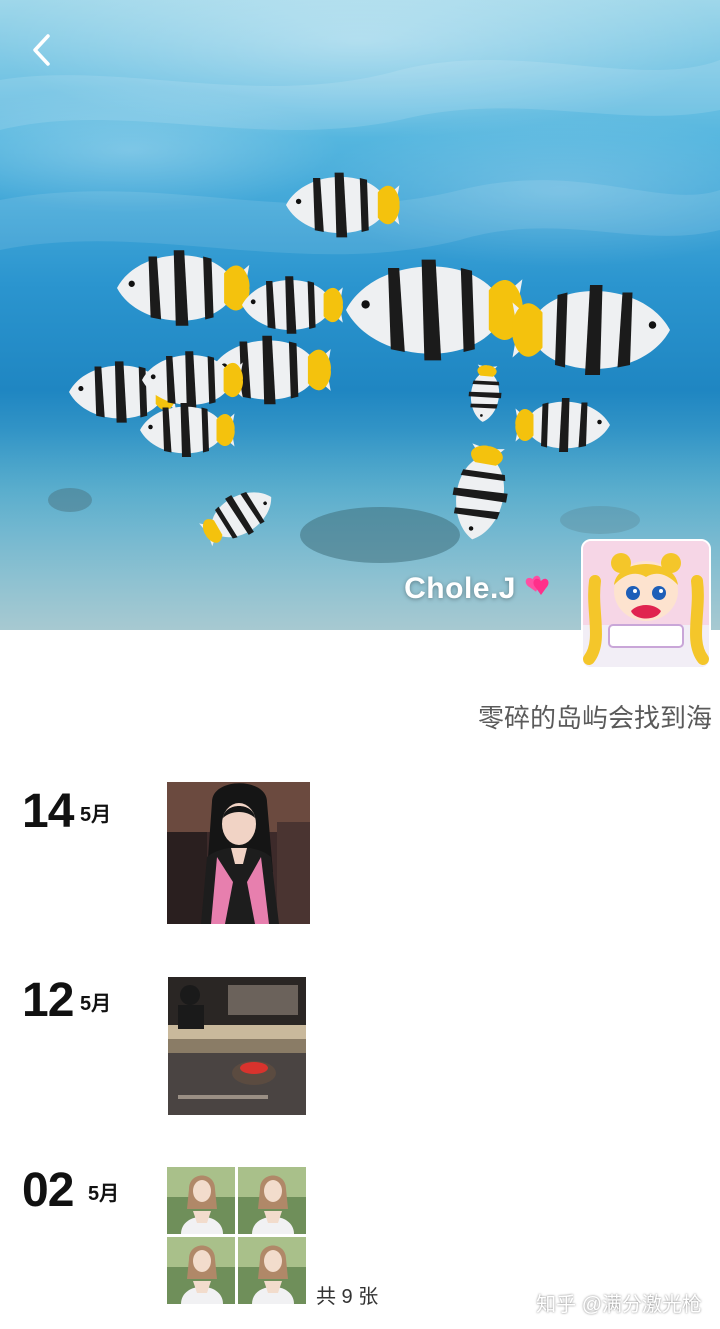  What do you see at coordinates (619, 1305) in the screenshot?
I see `watermark-text: 知乎 @满分激光枪` at bounding box center [619, 1305].